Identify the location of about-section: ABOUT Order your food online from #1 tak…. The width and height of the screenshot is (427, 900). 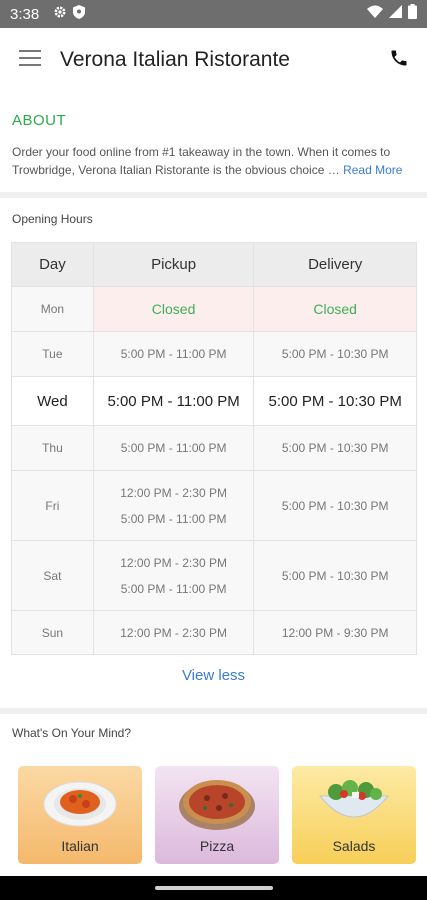
(213, 142).